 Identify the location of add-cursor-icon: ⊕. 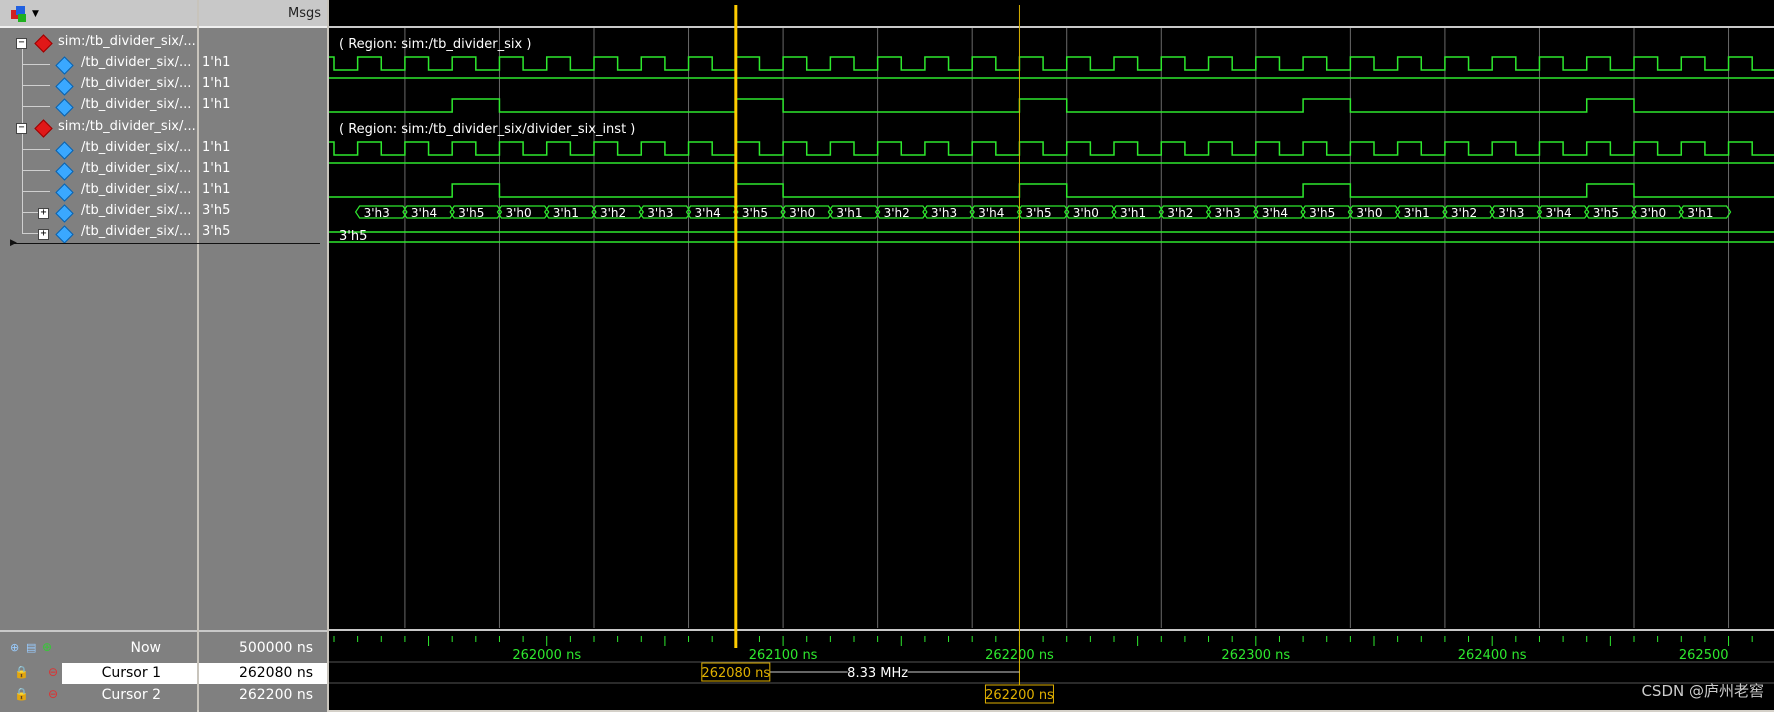
(14, 647).